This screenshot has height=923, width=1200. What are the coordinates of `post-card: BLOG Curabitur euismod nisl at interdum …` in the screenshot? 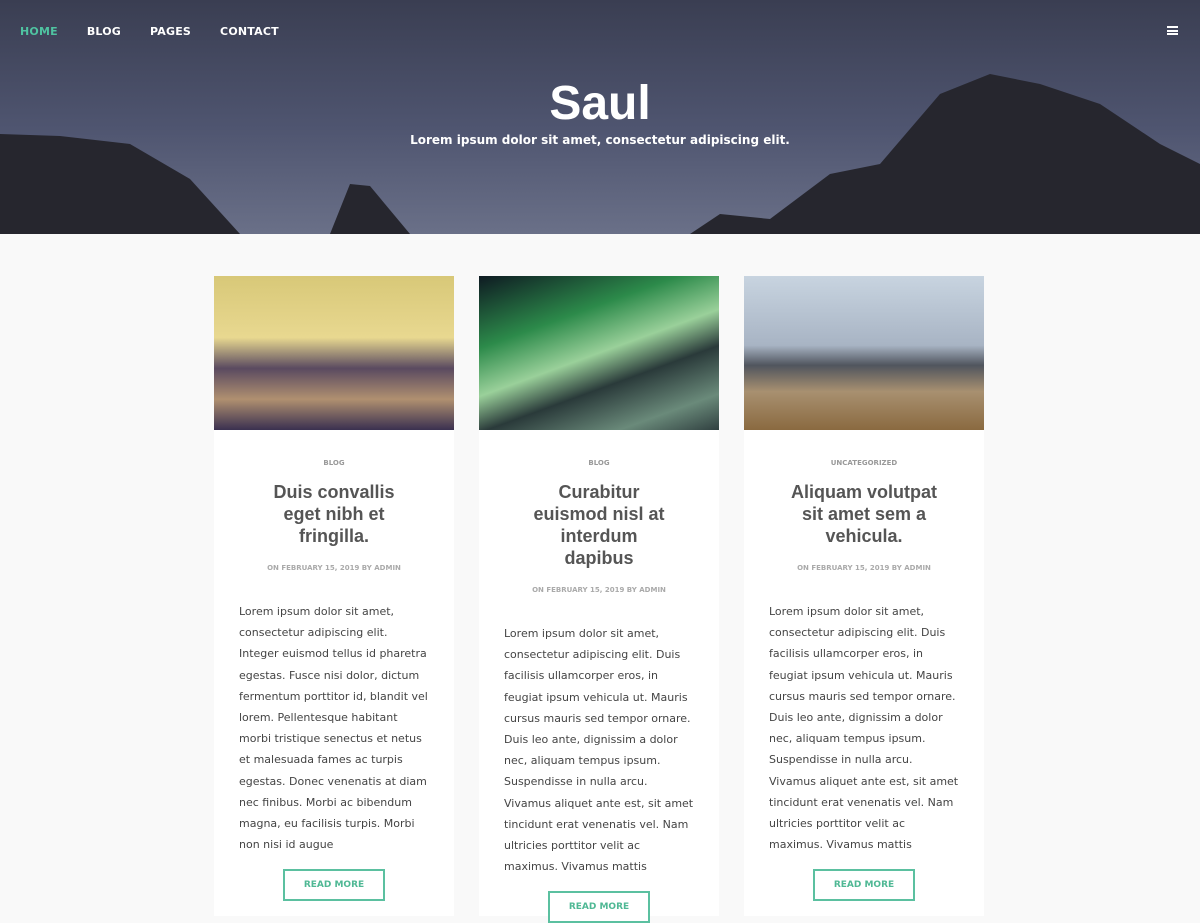 It's located at (599, 599).